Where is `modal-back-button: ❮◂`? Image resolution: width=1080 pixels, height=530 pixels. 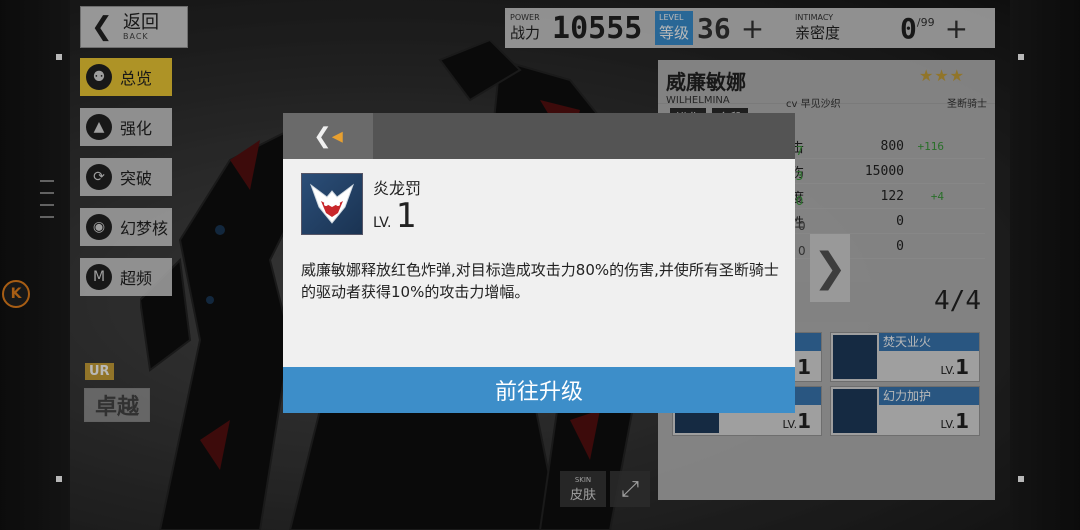
modal-back-button: ❮◂ is located at coordinates (328, 136).